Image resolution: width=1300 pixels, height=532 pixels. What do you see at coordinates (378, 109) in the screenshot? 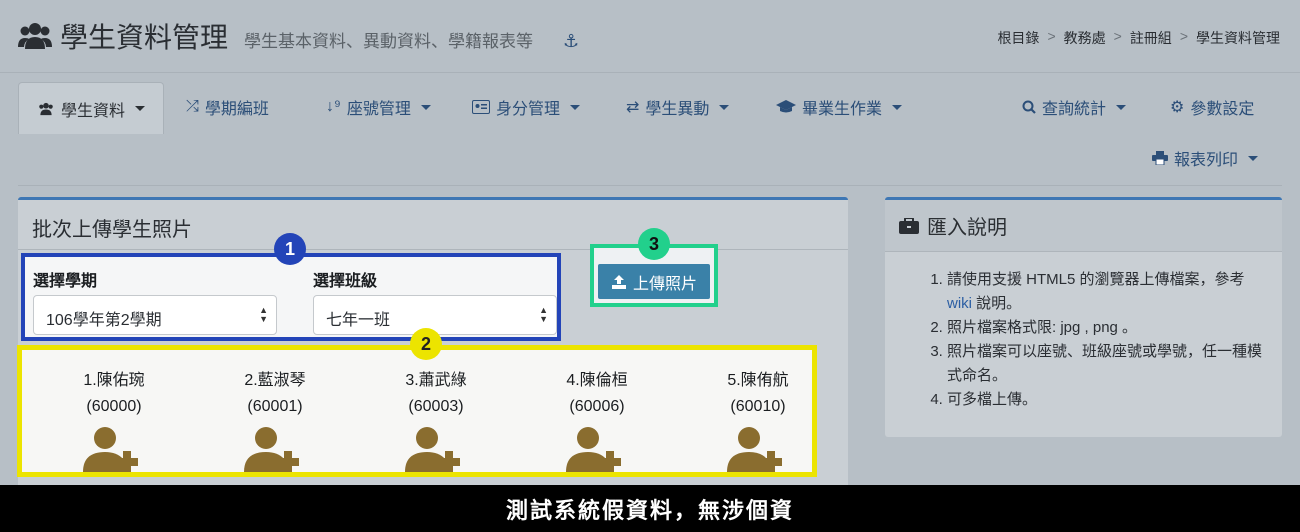
I see `nav-label: 座號管理` at bounding box center [378, 109].